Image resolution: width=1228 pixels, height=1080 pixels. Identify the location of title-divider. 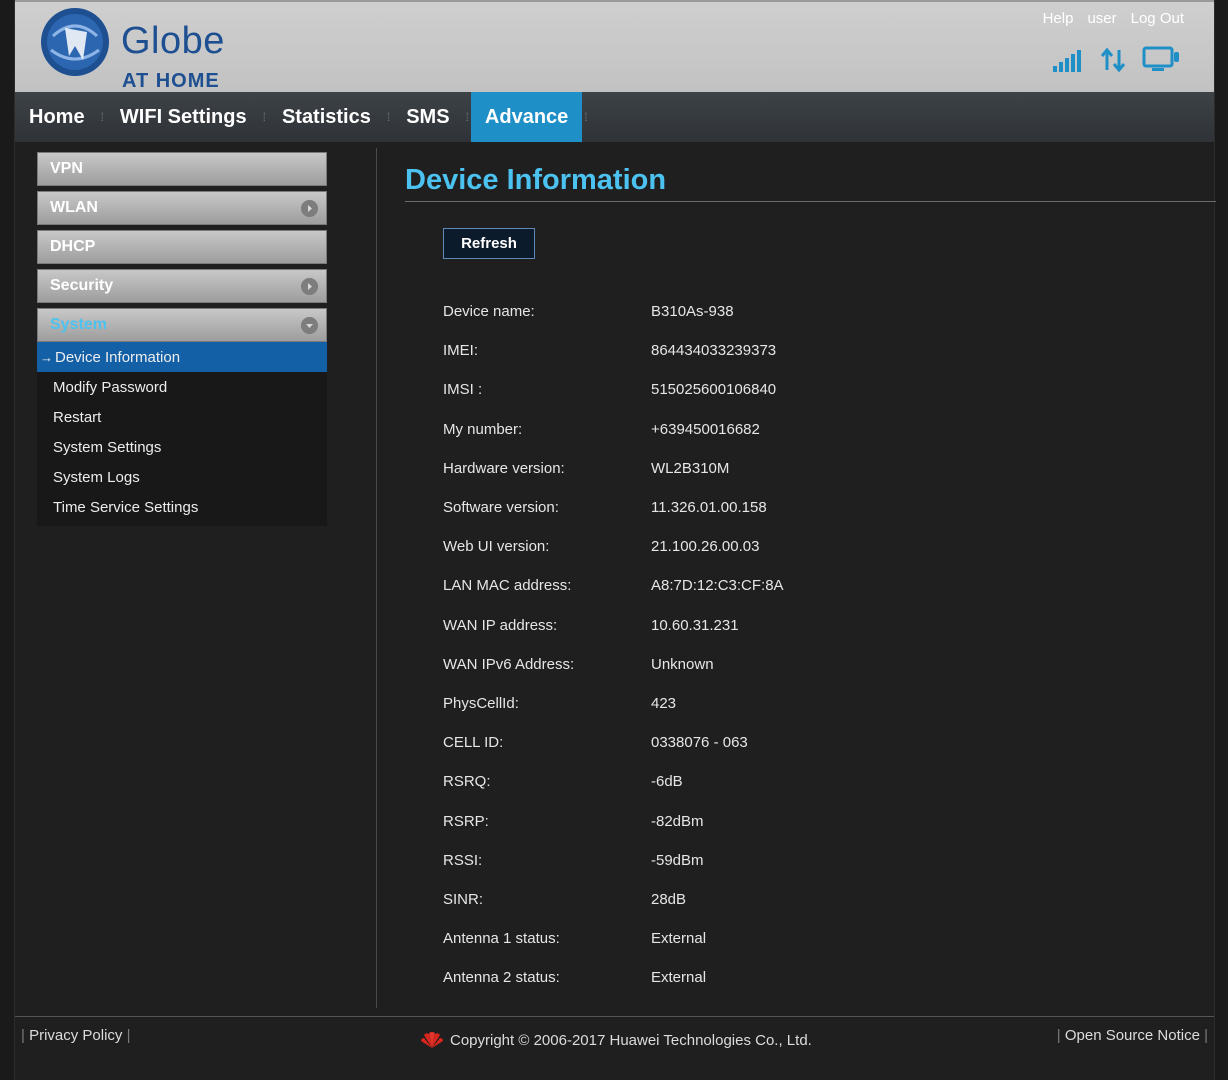
(810, 201).